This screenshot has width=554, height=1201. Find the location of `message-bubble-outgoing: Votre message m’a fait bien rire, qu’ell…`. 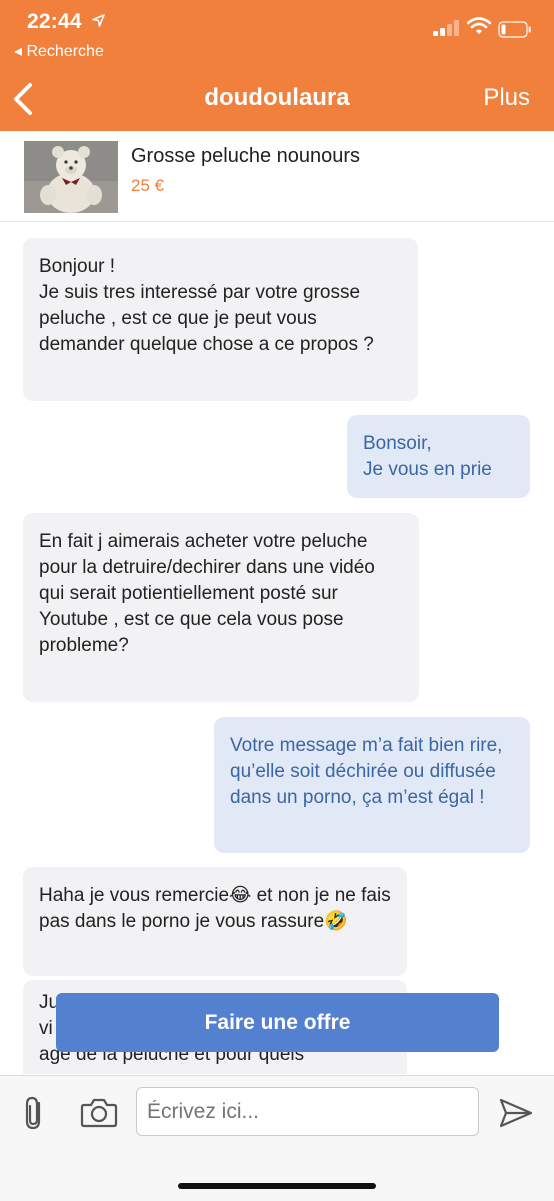

message-bubble-outgoing: Votre message m’a fait bien rire, qu’ell… is located at coordinates (372, 785).